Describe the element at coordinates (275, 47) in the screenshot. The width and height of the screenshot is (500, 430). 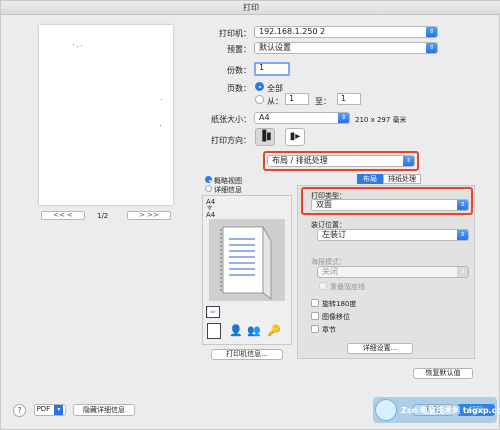
I see `preset-value: 默认设置` at that location.